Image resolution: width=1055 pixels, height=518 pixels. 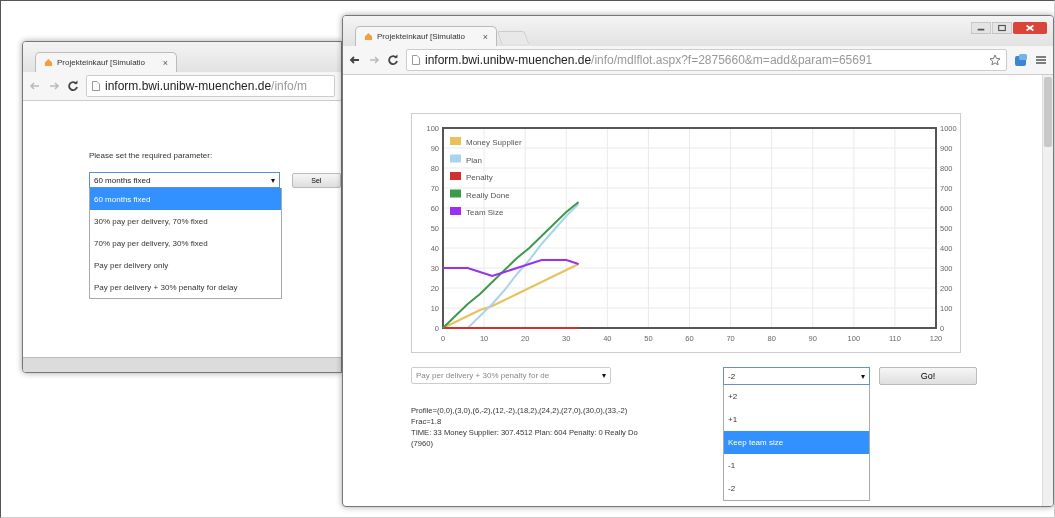 I want to click on legend-label: Really Done, so click(x=488, y=195).